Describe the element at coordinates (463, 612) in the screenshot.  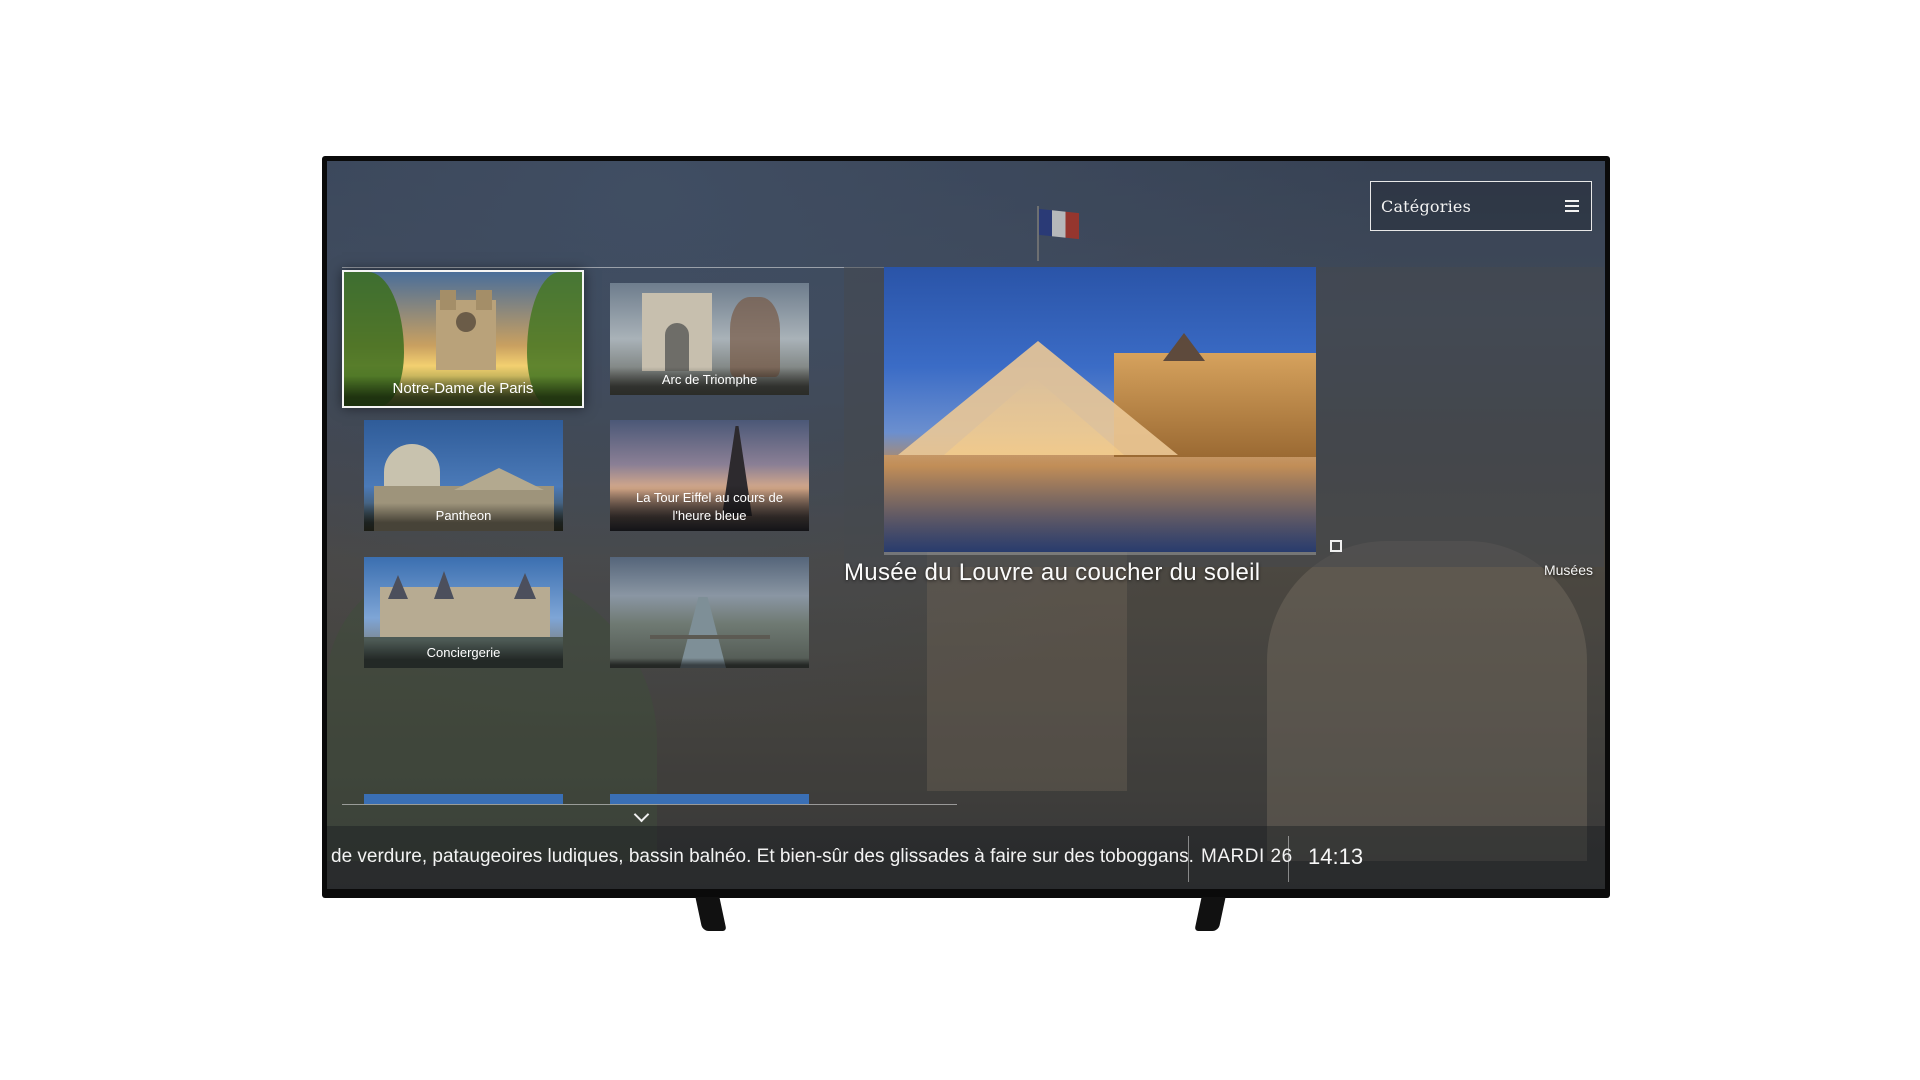
I see `tile-conciergerie: Conciergerie` at that location.